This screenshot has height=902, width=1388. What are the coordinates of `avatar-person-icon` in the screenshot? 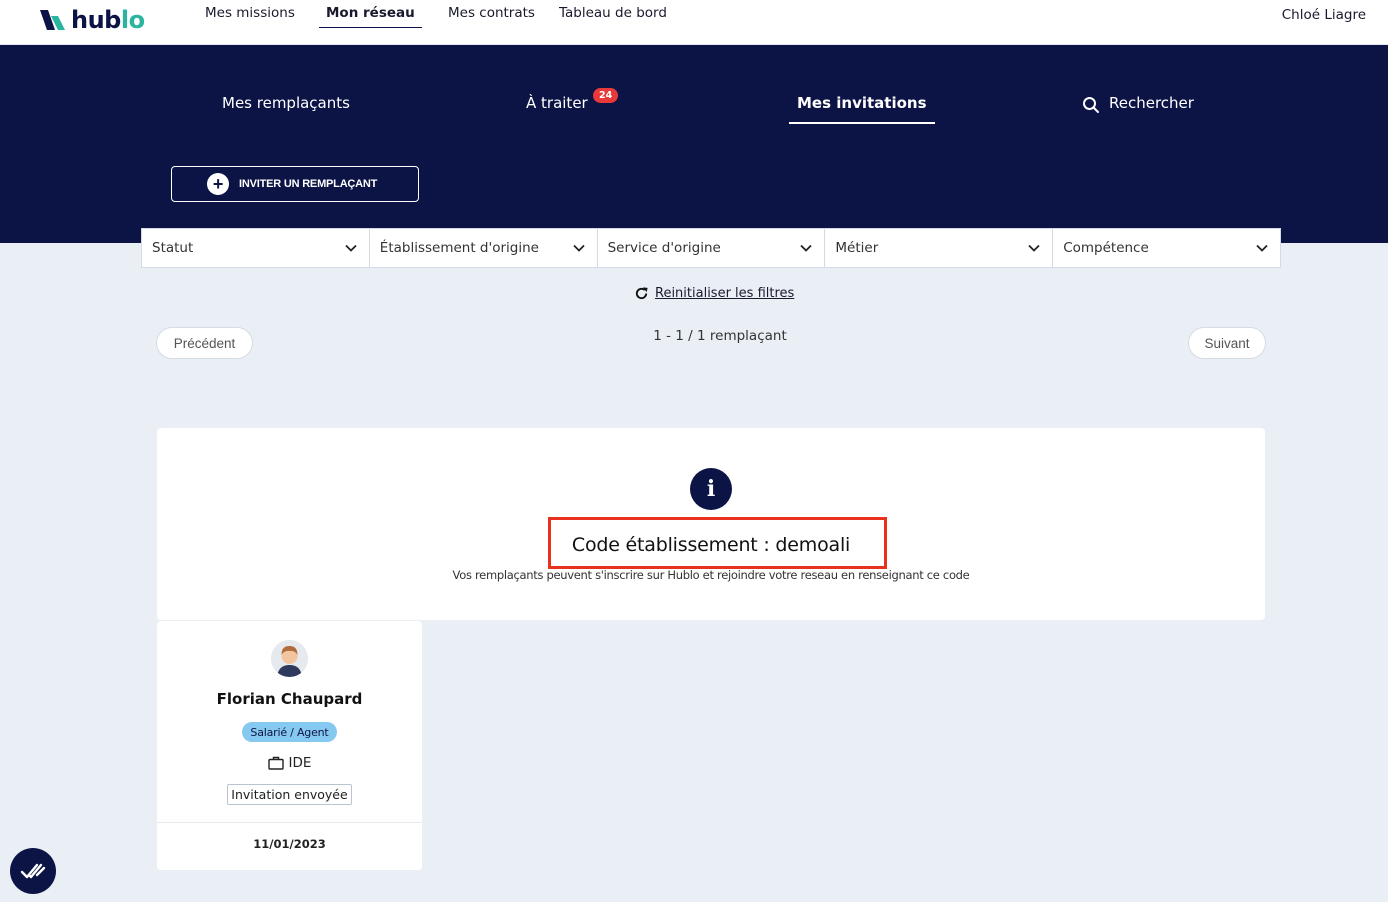 It's located at (289, 658).